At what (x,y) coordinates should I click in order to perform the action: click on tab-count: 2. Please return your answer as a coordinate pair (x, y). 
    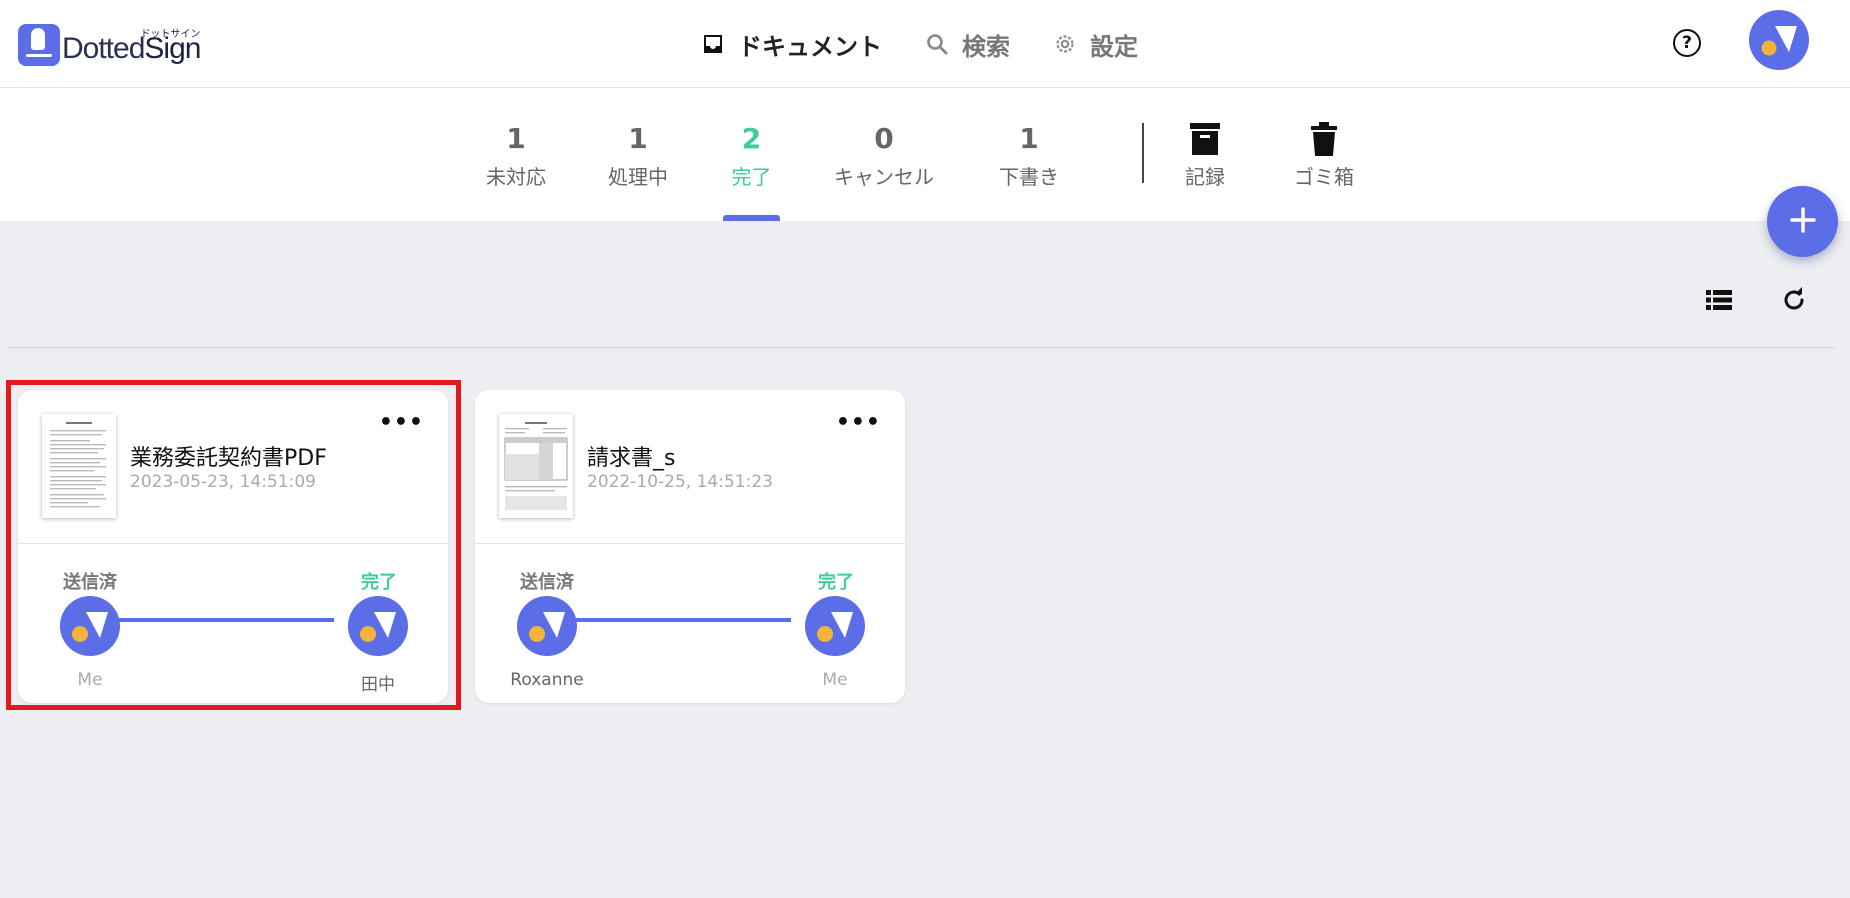
    Looking at the image, I should click on (751, 138).